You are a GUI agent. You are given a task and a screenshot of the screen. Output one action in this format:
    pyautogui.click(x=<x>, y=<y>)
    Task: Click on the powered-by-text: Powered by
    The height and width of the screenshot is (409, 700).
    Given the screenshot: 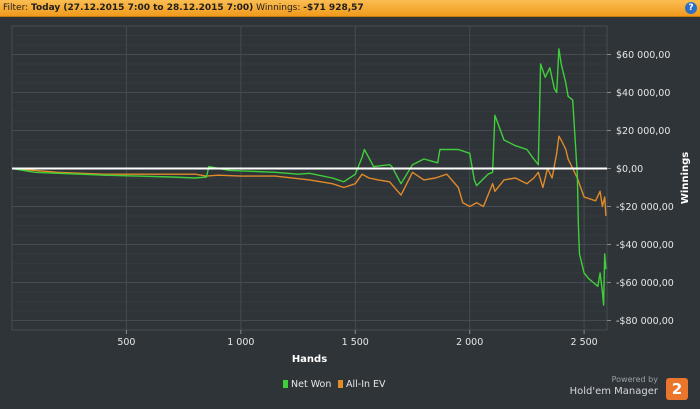 What is the action you would take?
    pyautogui.click(x=634, y=379)
    